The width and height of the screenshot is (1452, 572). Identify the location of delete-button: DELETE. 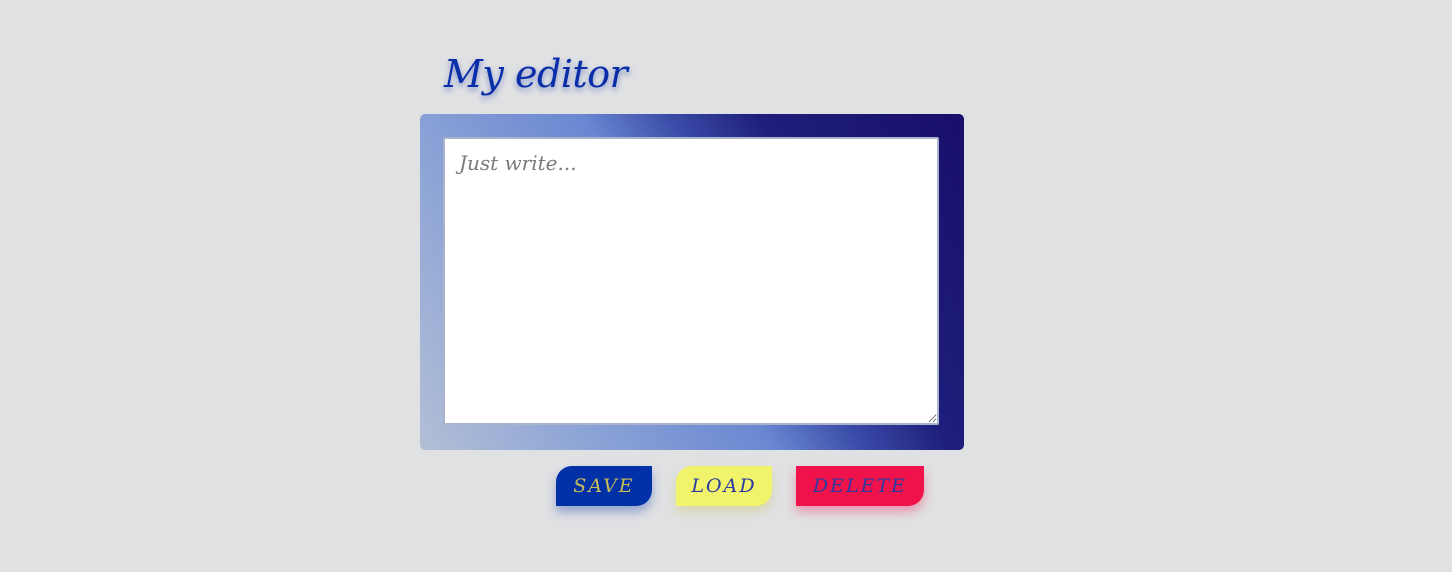
(860, 486).